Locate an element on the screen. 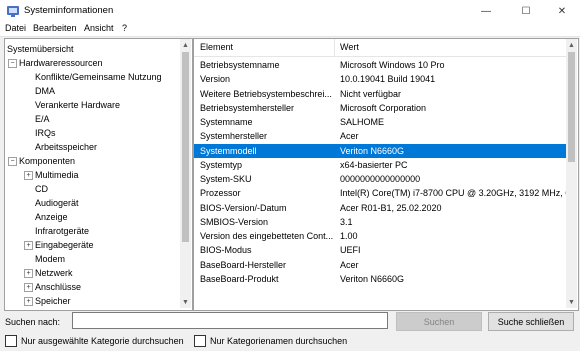 The width and height of the screenshot is (580, 351). menu-bearbeiten: Bearbeiten is located at coordinates (55, 28).